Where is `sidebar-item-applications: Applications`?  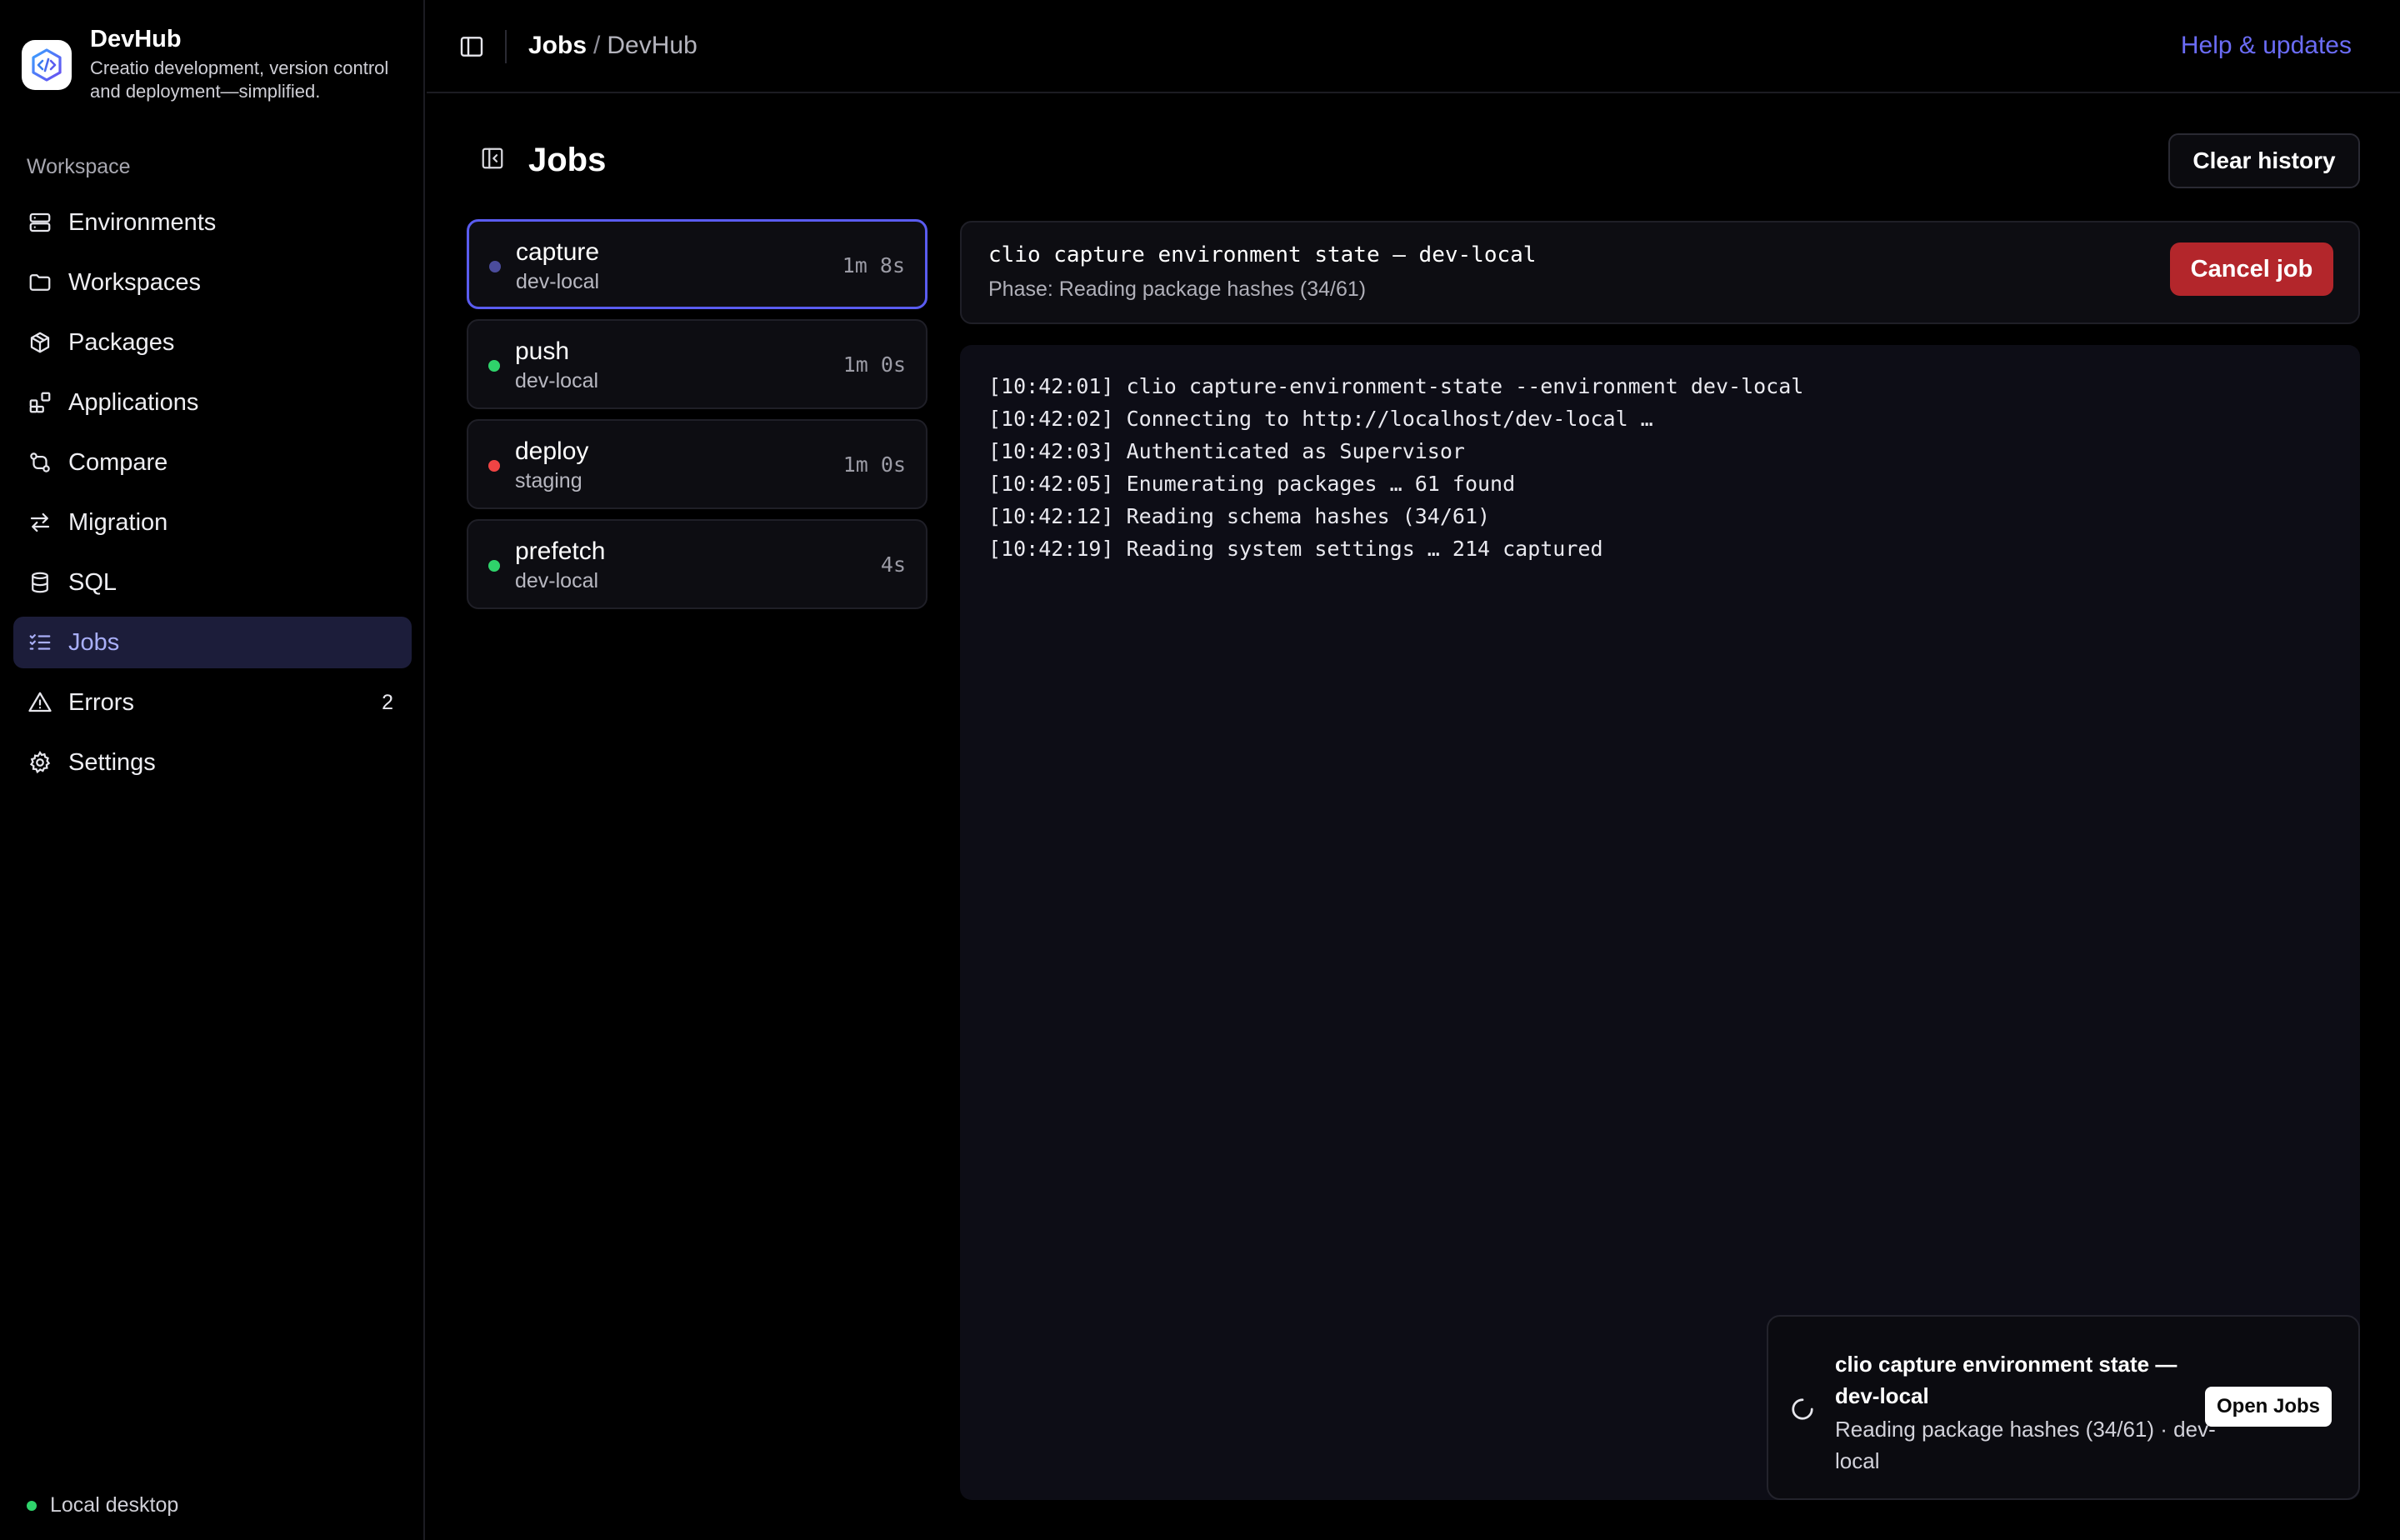
sidebar-item-applications: Applications is located at coordinates (212, 402).